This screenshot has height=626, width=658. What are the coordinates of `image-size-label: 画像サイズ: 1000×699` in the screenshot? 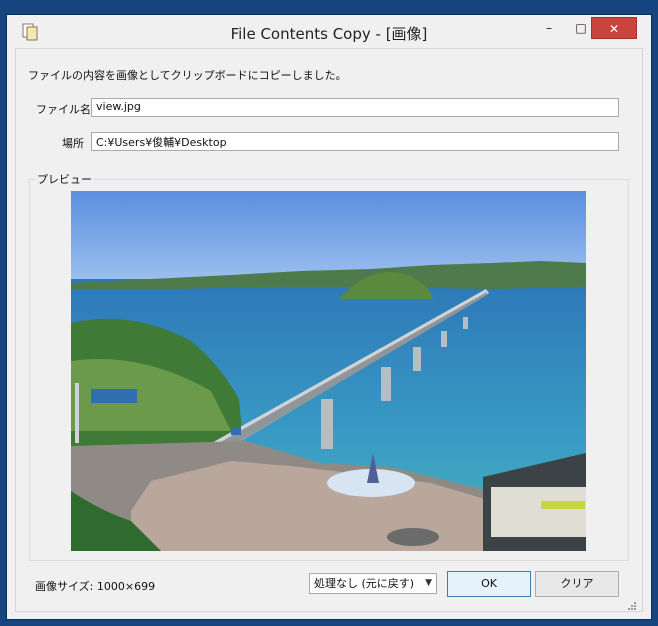 It's located at (95, 586).